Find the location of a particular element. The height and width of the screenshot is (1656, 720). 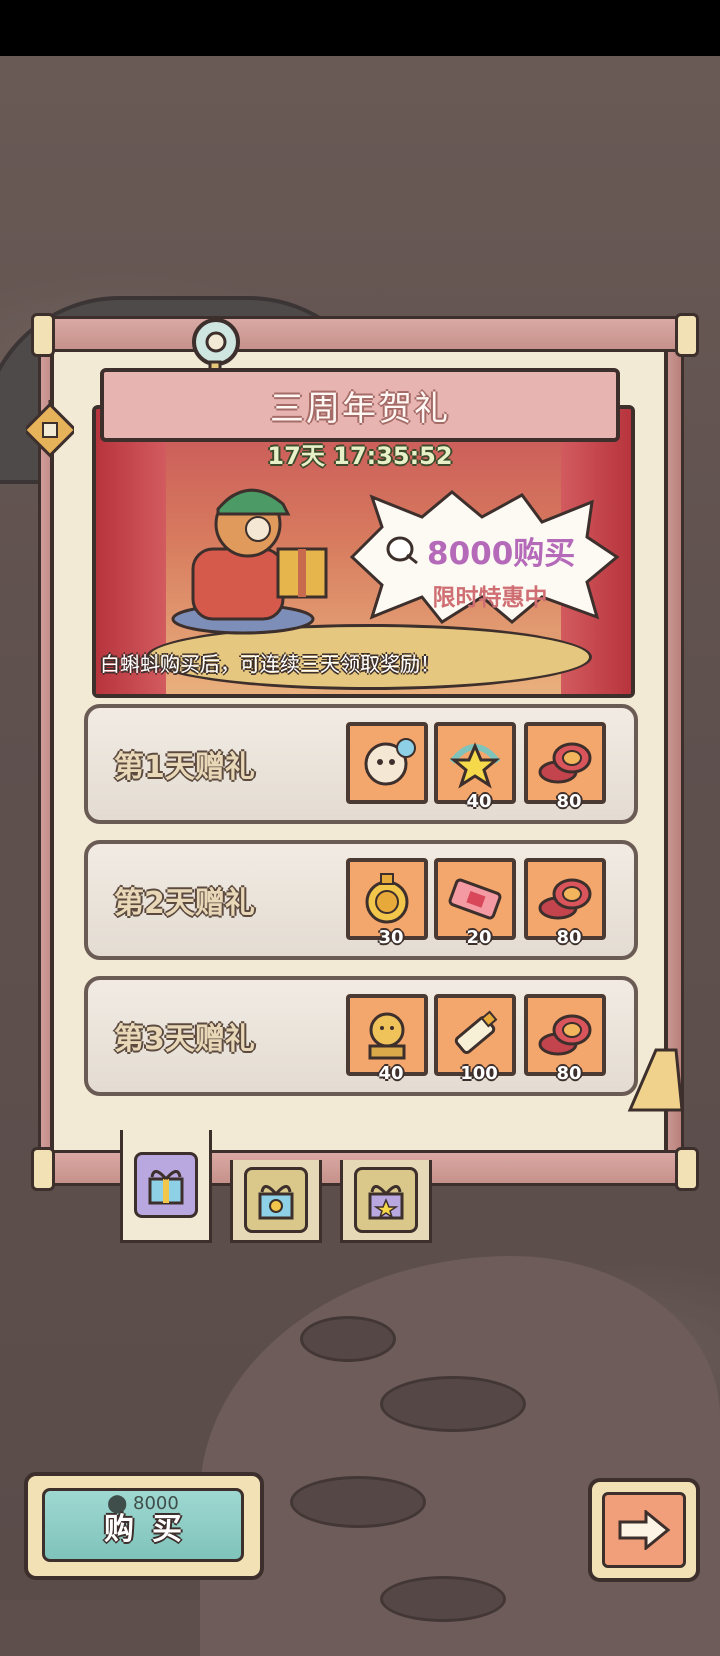

reward-item: 30 is located at coordinates (387, 903).